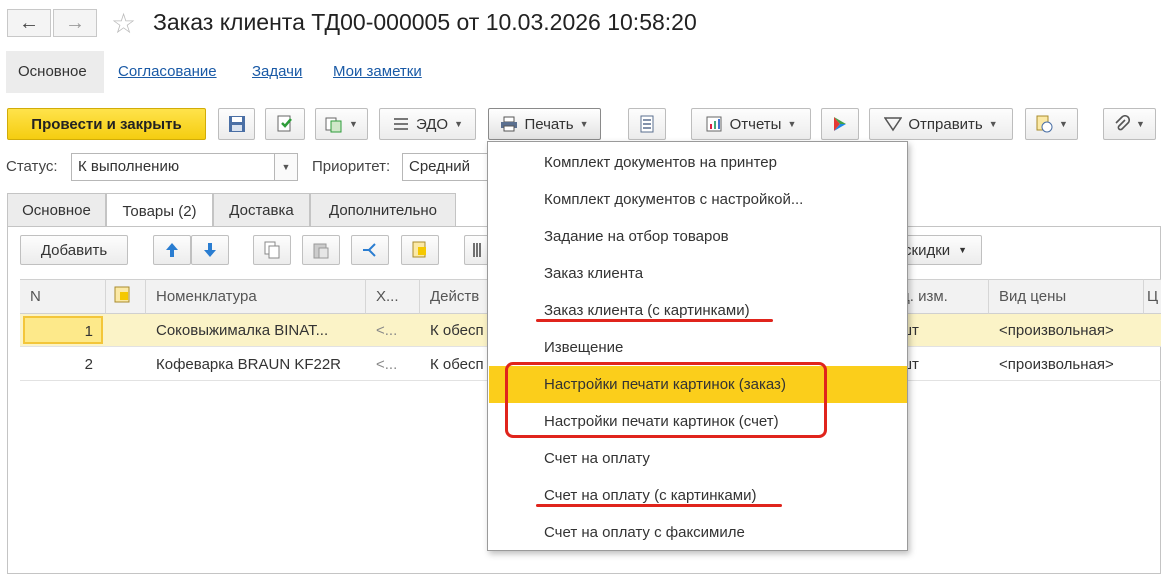  I want to click on paste-icon, so click(321, 251).